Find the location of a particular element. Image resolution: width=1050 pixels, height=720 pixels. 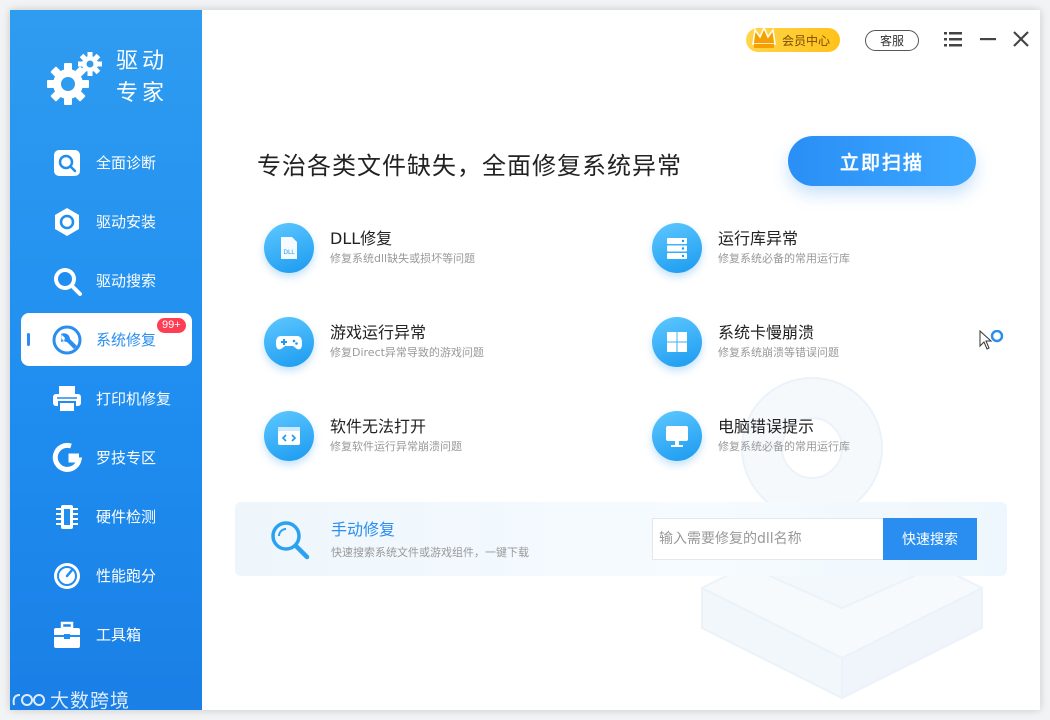

diagnose-icon is located at coordinates (67, 162).